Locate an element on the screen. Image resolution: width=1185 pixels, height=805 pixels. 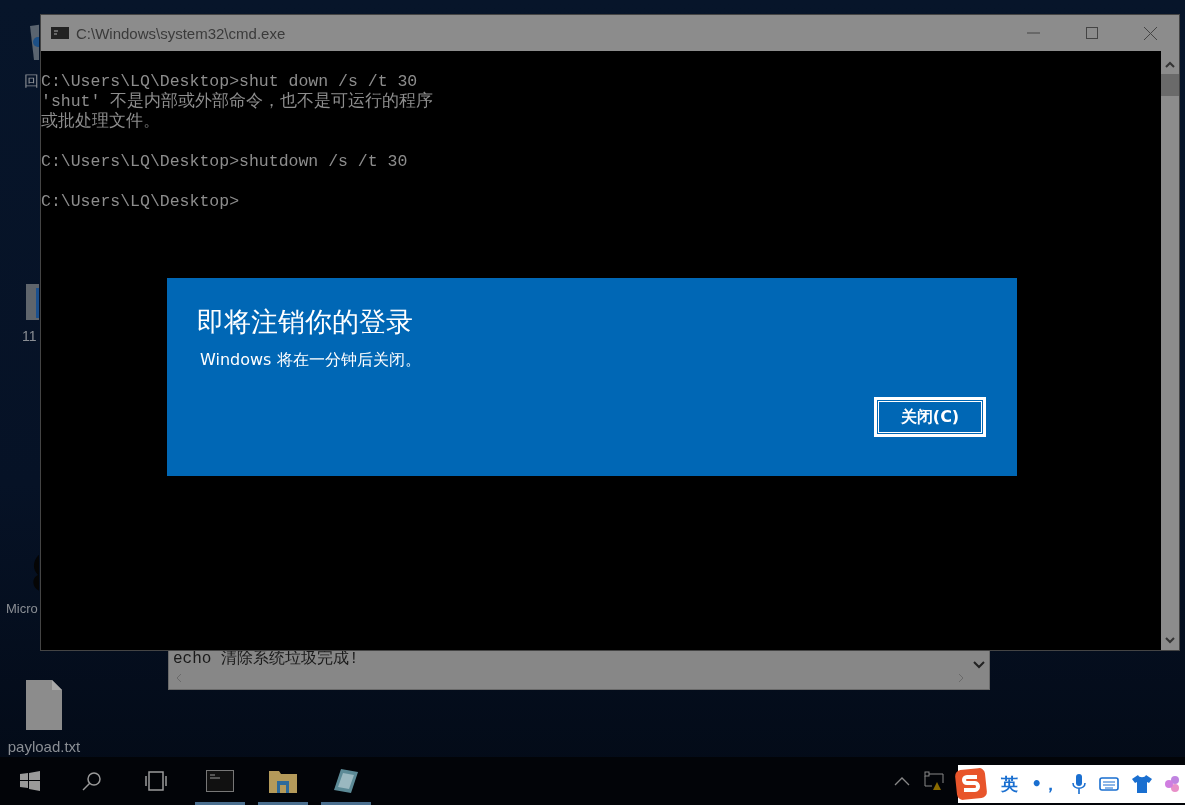
scroll-down-icon is located at coordinates (1170, 640).